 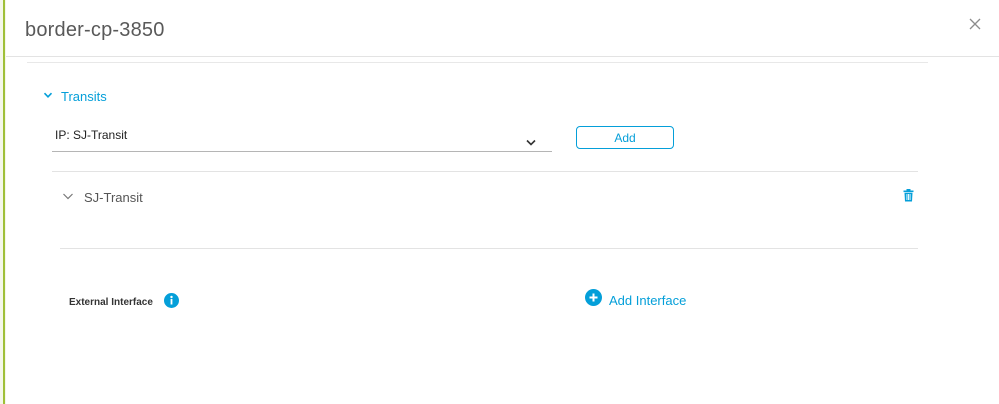 What do you see at coordinates (95, 30) in the screenshot?
I see `dialog-title: border-cp-3850` at bounding box center [95, 30].